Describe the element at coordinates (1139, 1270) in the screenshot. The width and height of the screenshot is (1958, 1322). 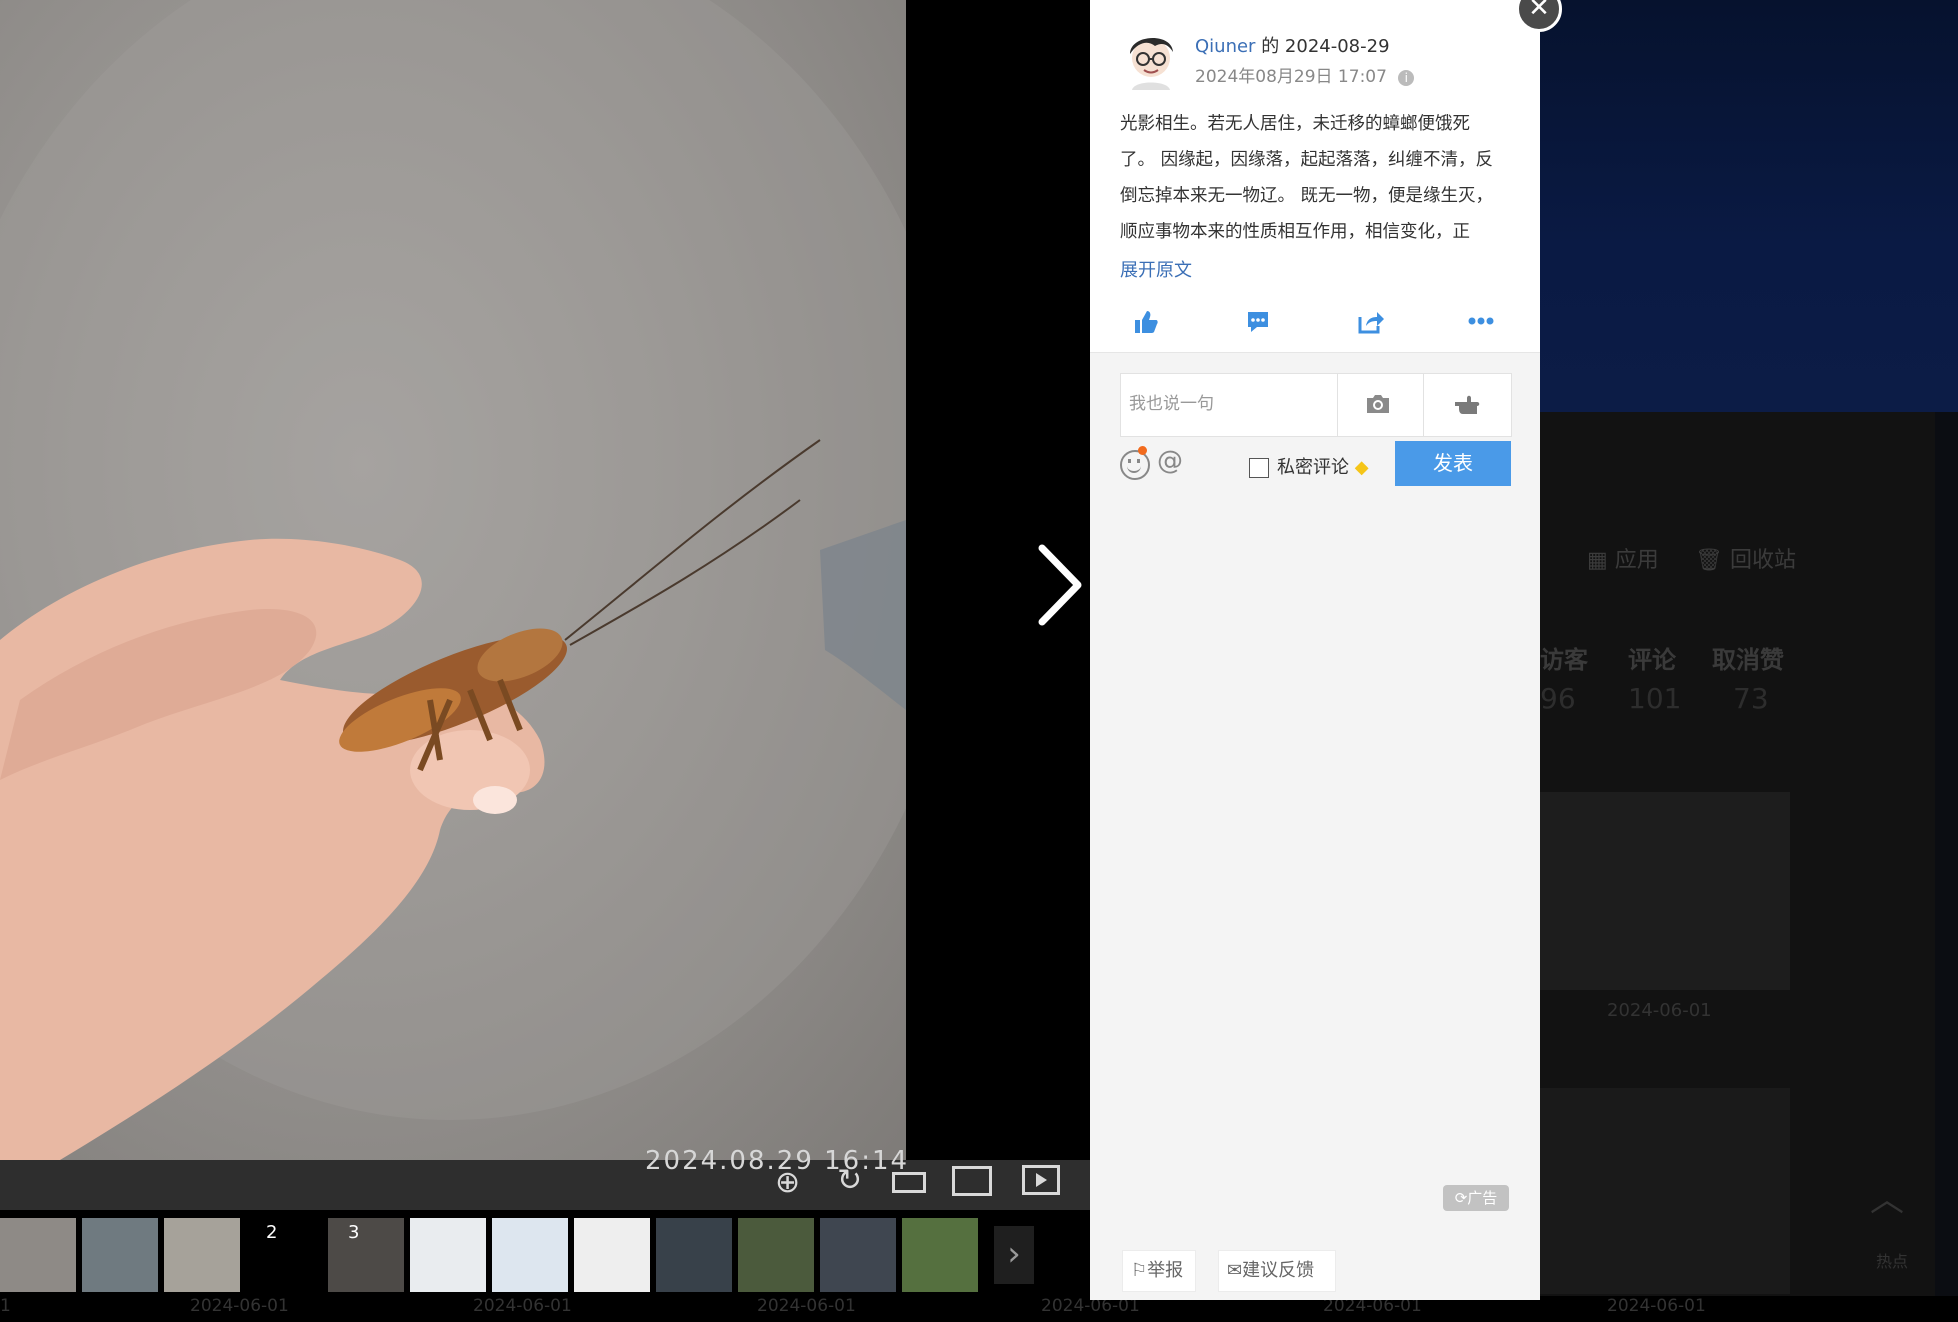
I see `report-icon: ⚐` at that location.